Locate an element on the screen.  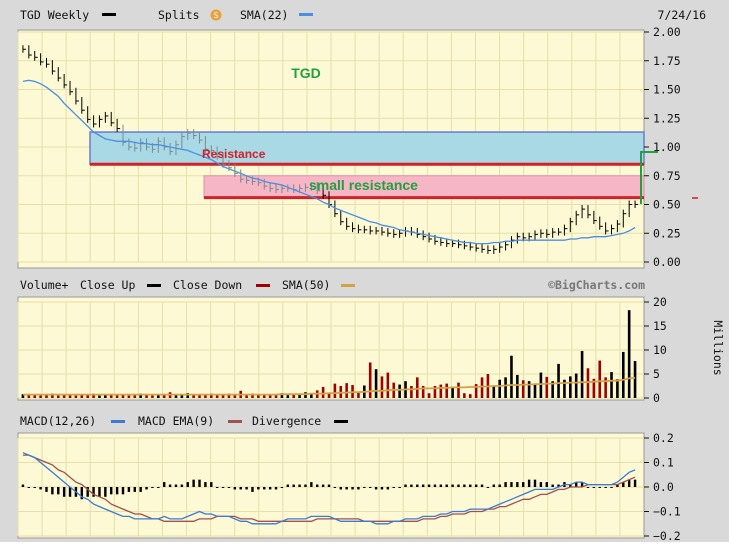
close-up-swatch is located at coordinates (154, 285).